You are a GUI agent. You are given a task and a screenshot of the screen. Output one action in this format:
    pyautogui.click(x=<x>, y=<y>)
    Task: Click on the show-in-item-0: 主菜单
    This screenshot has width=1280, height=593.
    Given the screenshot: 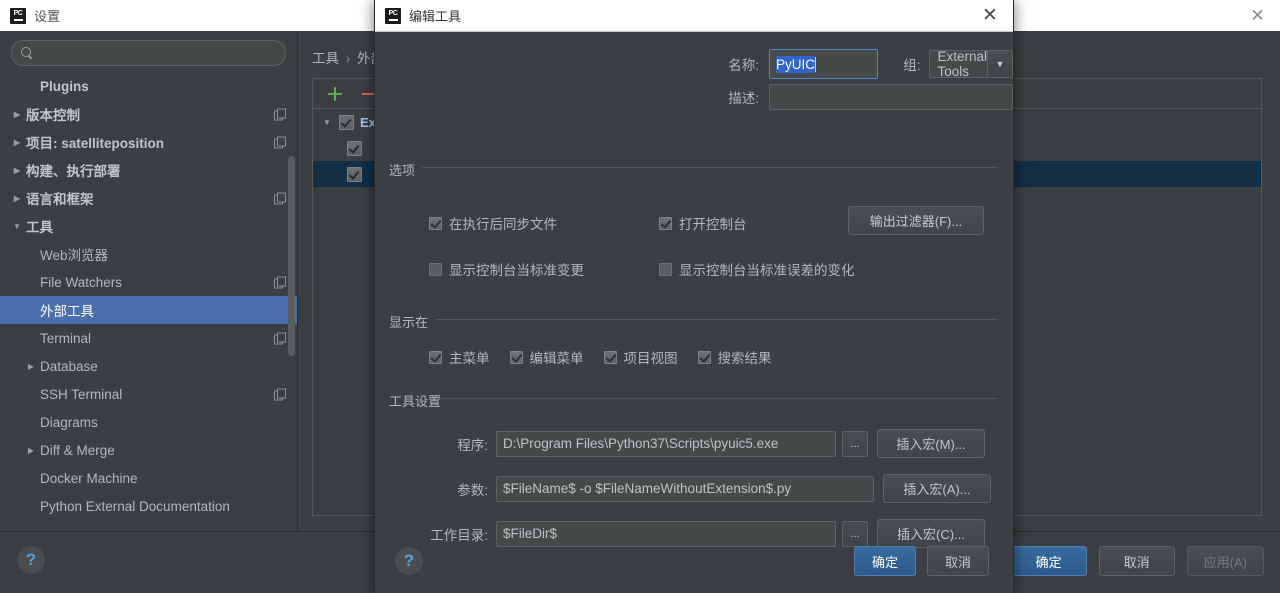 What is the action you would take?
    pyautogui.click(x=459, y=357)
    